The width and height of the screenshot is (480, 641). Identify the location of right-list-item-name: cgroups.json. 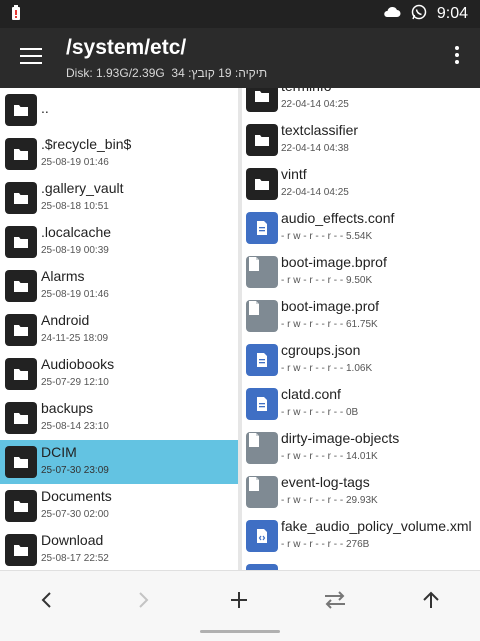
(321, 350).